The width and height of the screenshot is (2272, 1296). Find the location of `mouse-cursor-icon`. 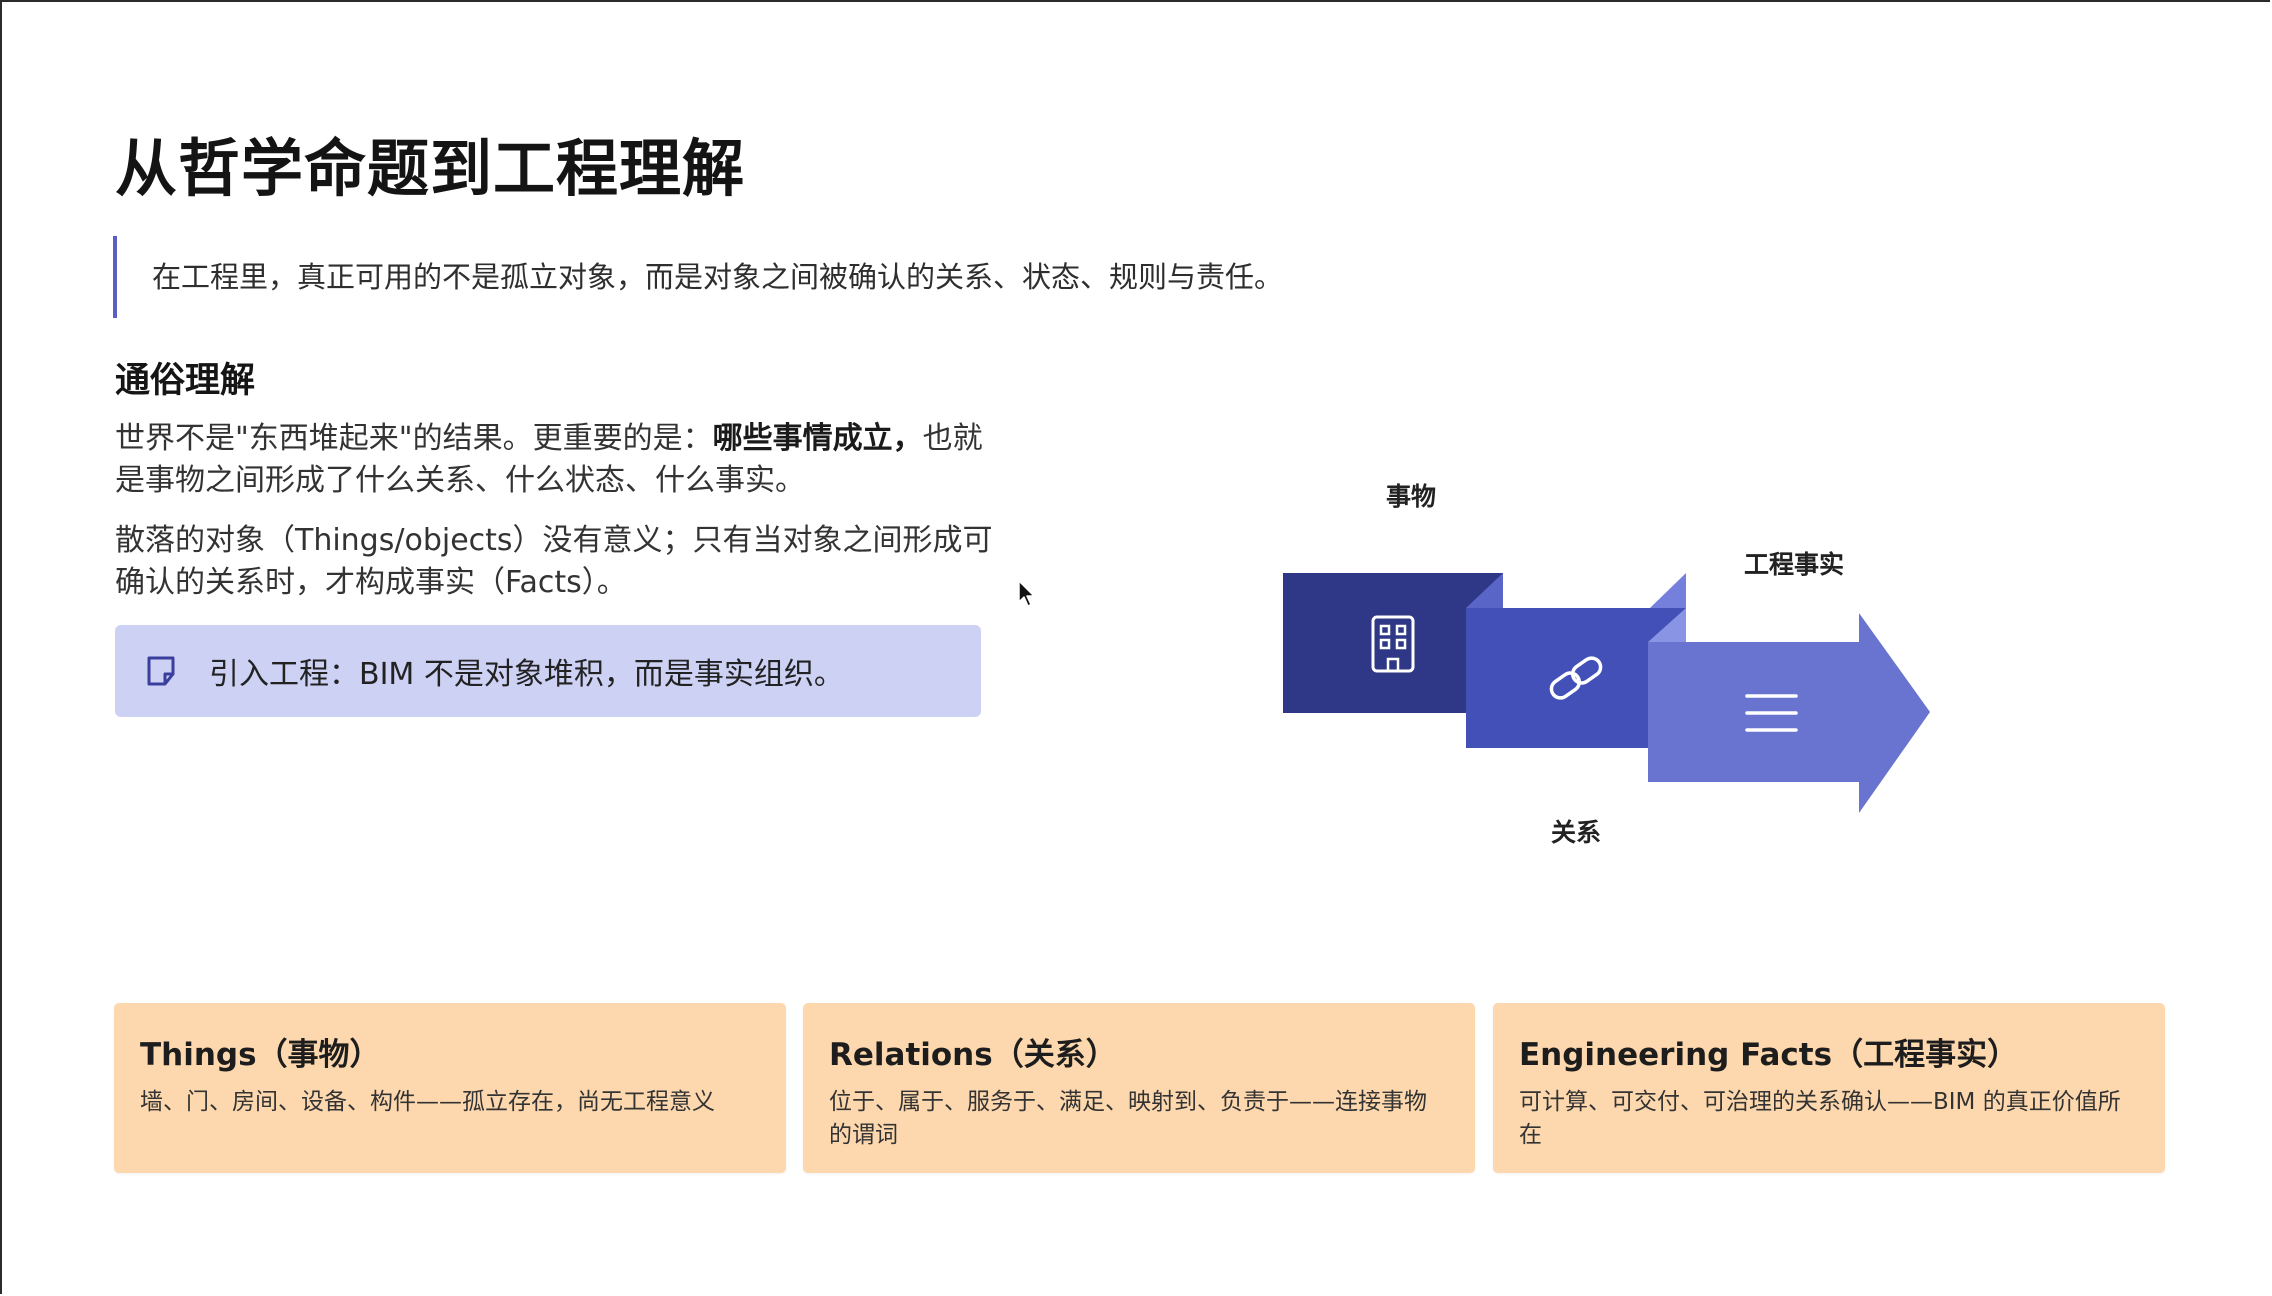

mouse-cursor-icon is located at coordinates (1026, 593).